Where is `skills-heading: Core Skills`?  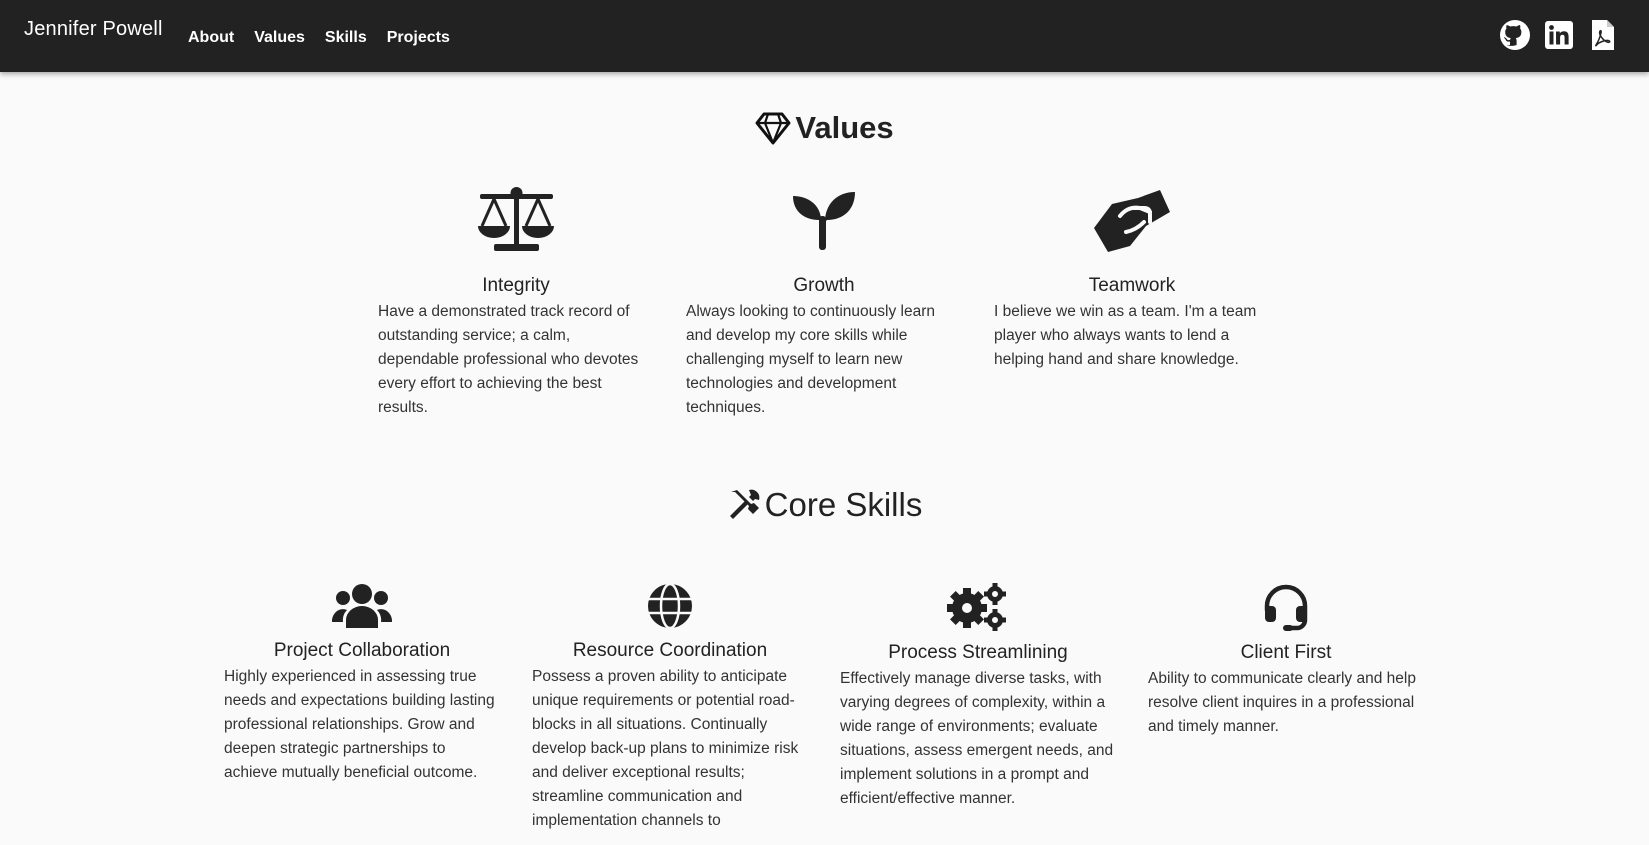
skills-heading: Core Skills is located at coordinates (824, 505).